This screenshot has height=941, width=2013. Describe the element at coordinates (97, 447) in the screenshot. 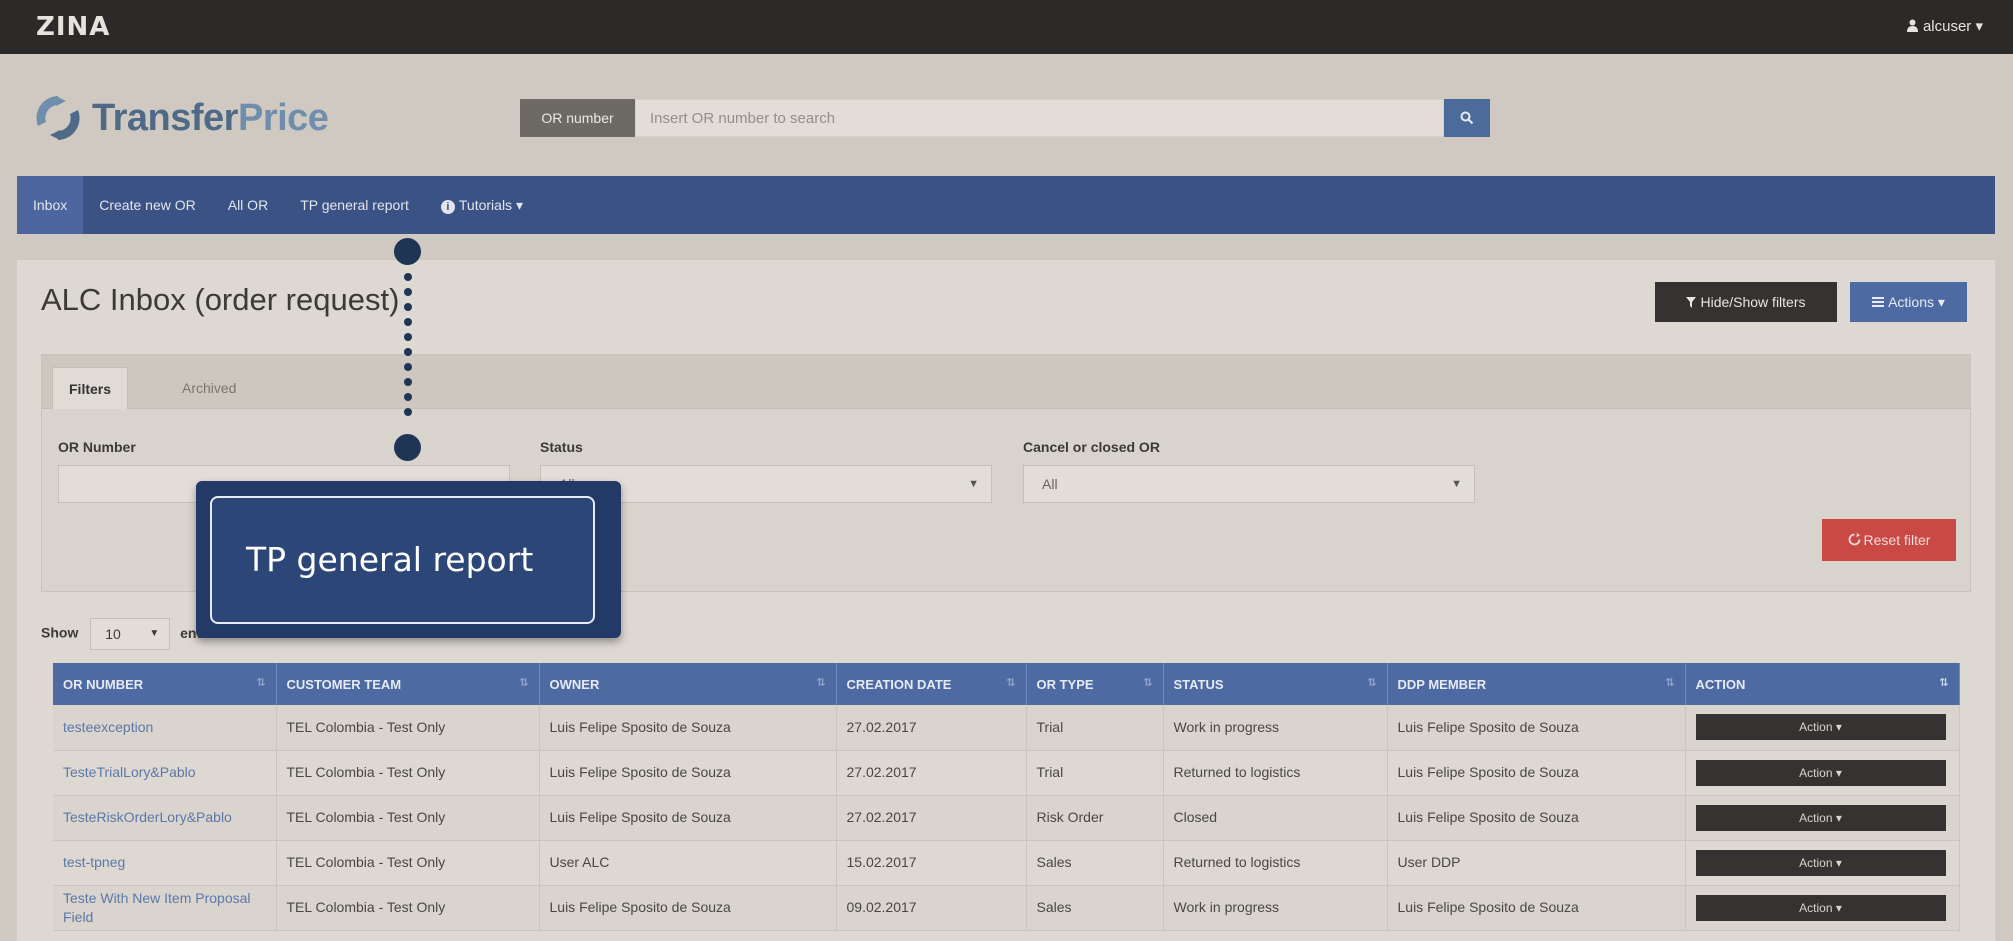

I see `or-number-label: OR Number` at that location.